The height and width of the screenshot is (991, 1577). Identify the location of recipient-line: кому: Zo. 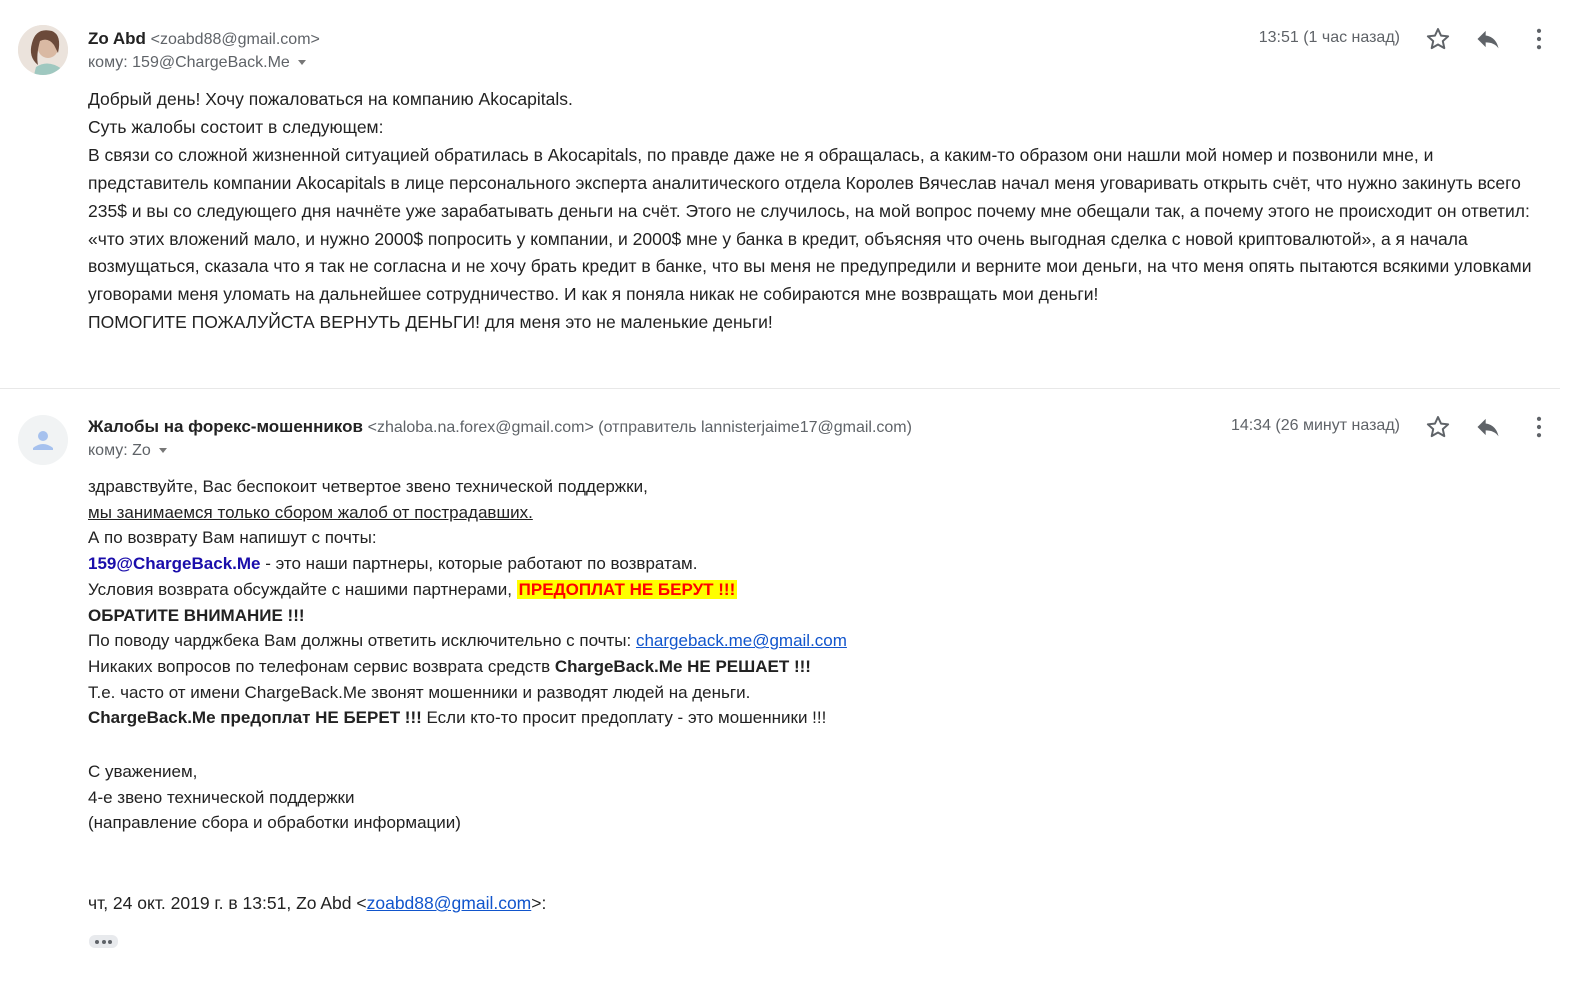
(127, 451).